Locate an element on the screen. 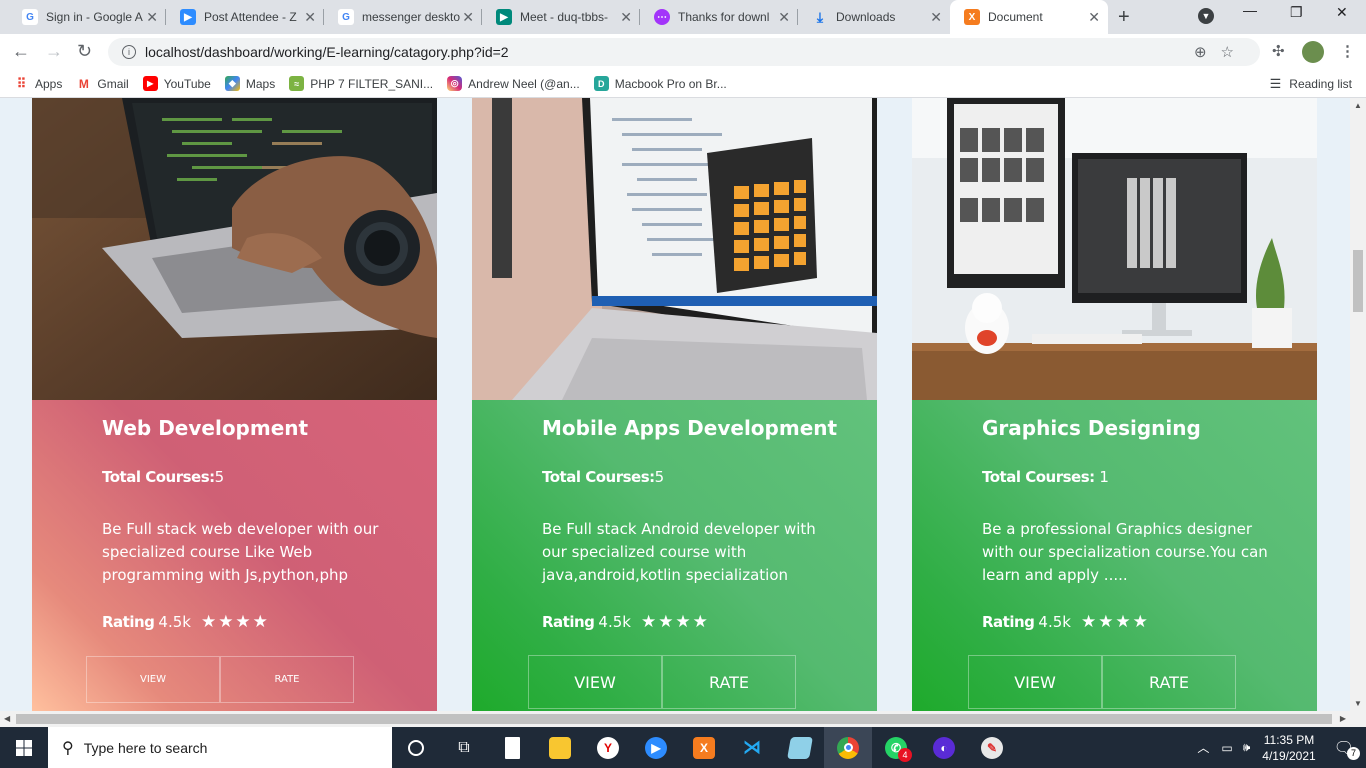  scroll-left-icon: ◀ is located at coordinates (7, 718).